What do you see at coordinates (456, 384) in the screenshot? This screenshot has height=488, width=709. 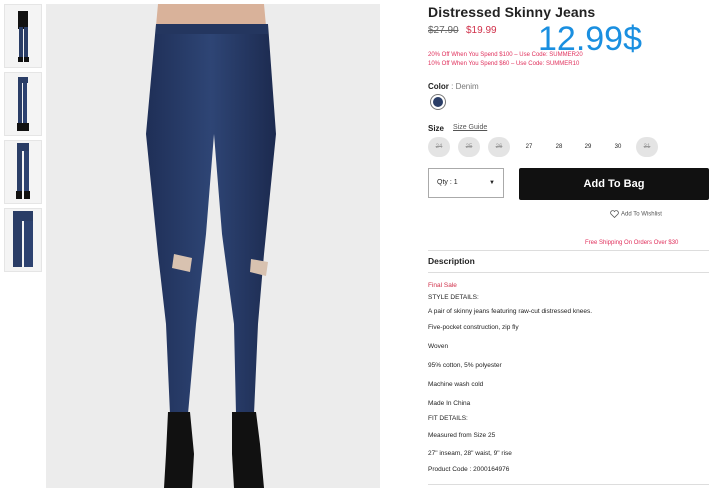 I see `description-line: Machine wash cold` at bounding box center [456, 384].